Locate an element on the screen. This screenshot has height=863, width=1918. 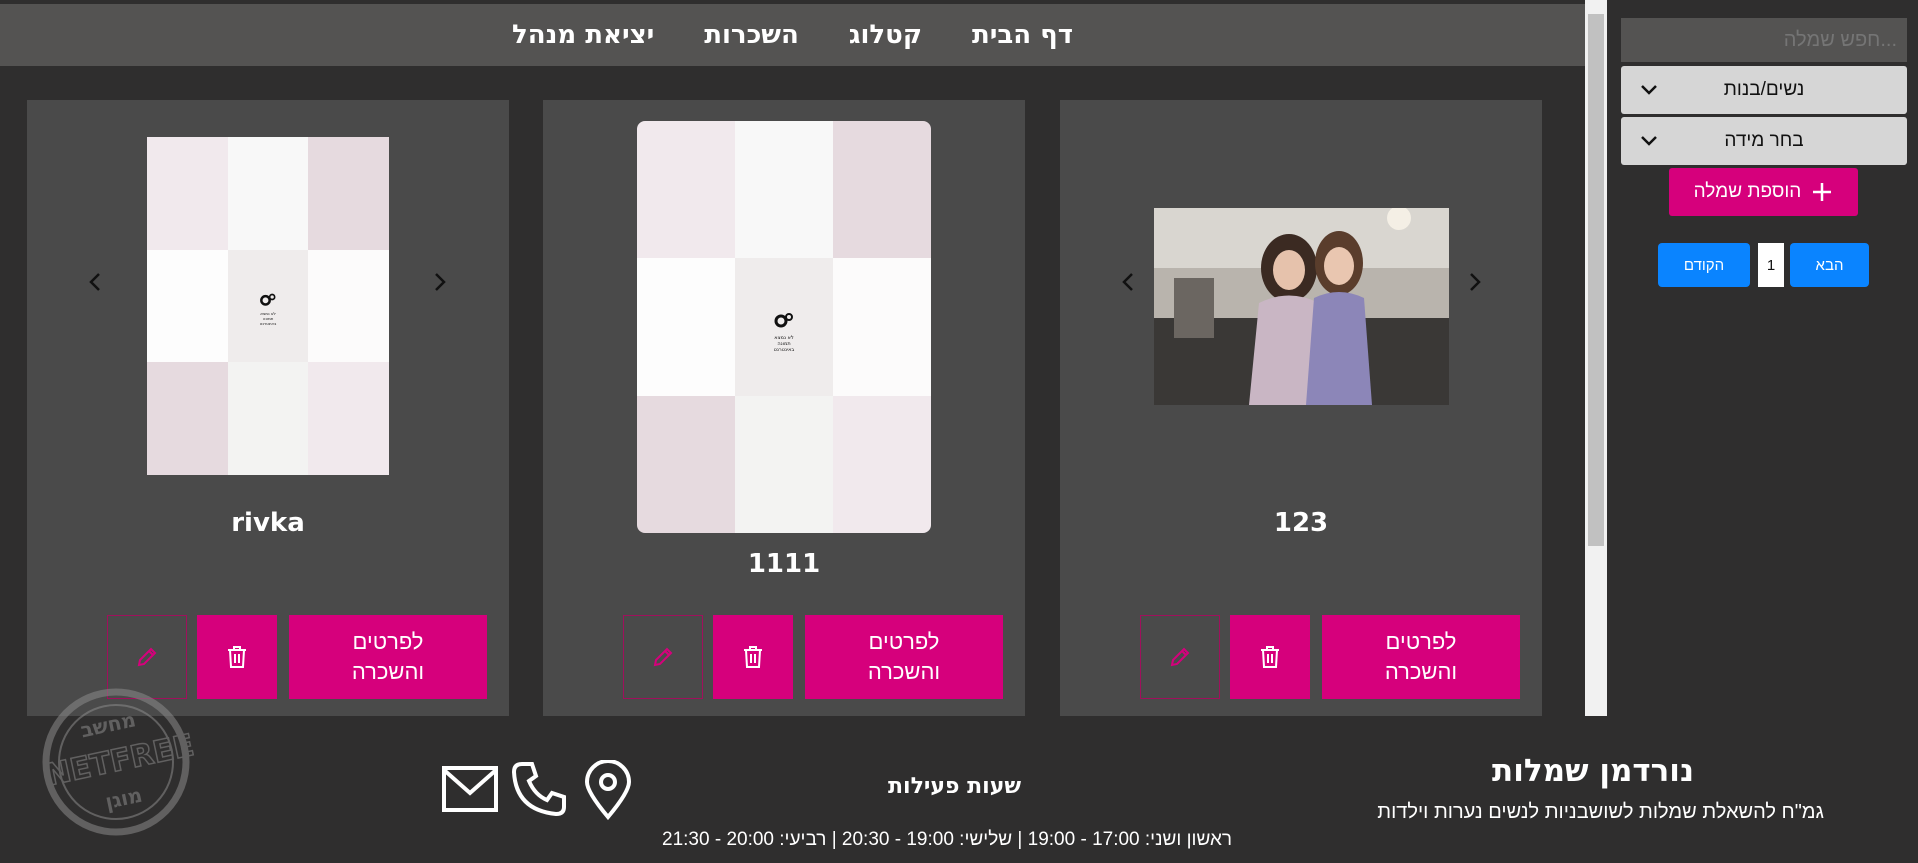
size-select: בחר מידה is located at coordinates (1764, 141).